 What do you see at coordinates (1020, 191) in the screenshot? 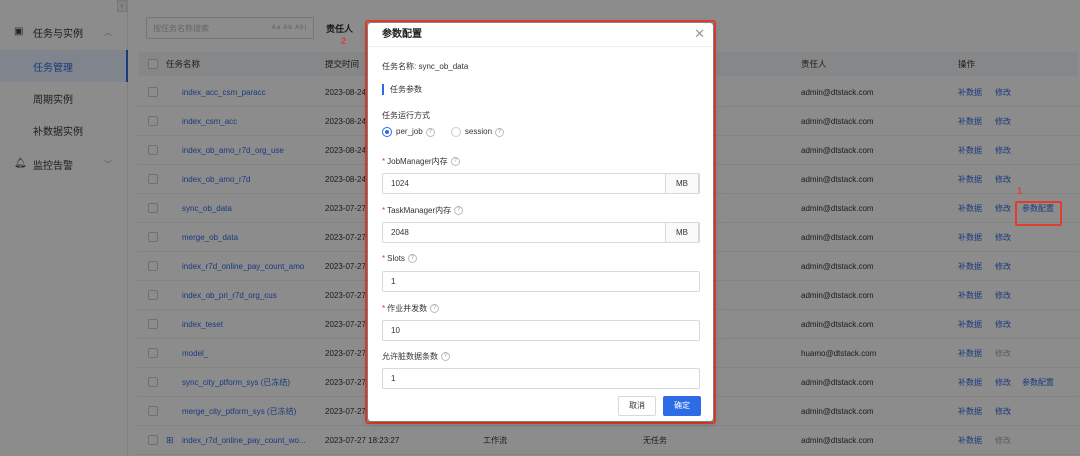
I see `annotation-step-1: 1` at bounding box center [1020, 191].